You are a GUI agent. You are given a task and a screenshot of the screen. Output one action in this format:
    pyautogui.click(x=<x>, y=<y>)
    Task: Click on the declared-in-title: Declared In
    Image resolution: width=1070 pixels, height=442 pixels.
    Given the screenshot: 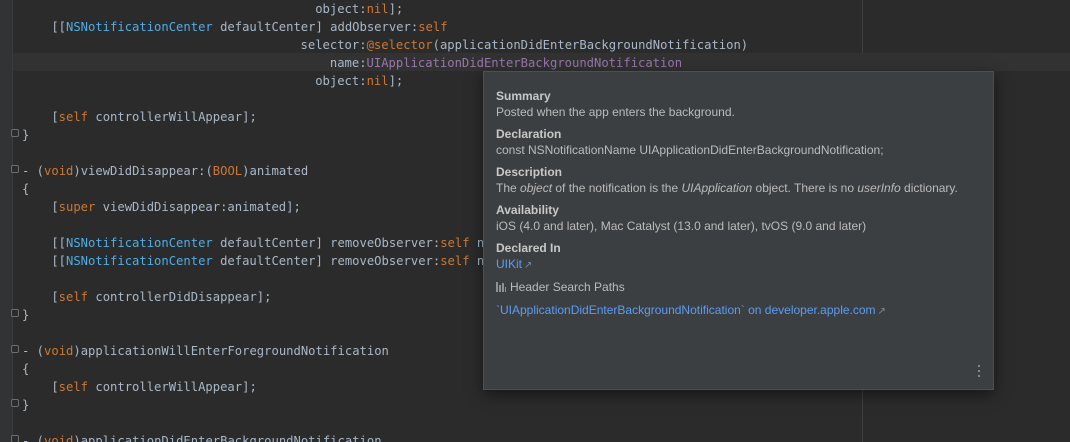 What is the action you would take?
    pyautogui.click(x=528, y=248)
    